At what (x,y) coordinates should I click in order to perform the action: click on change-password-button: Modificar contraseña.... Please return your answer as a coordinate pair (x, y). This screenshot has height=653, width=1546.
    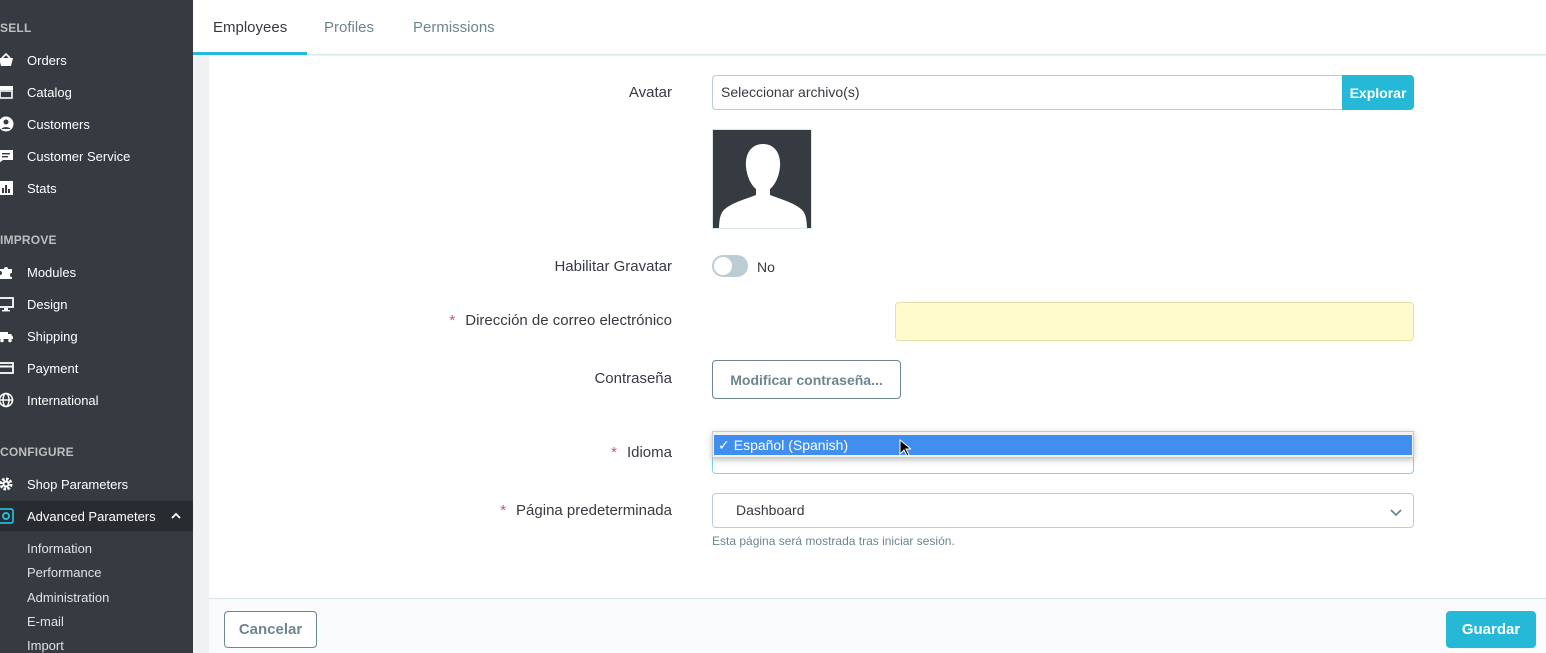
    Looking at the image, I should click on (806, 379).